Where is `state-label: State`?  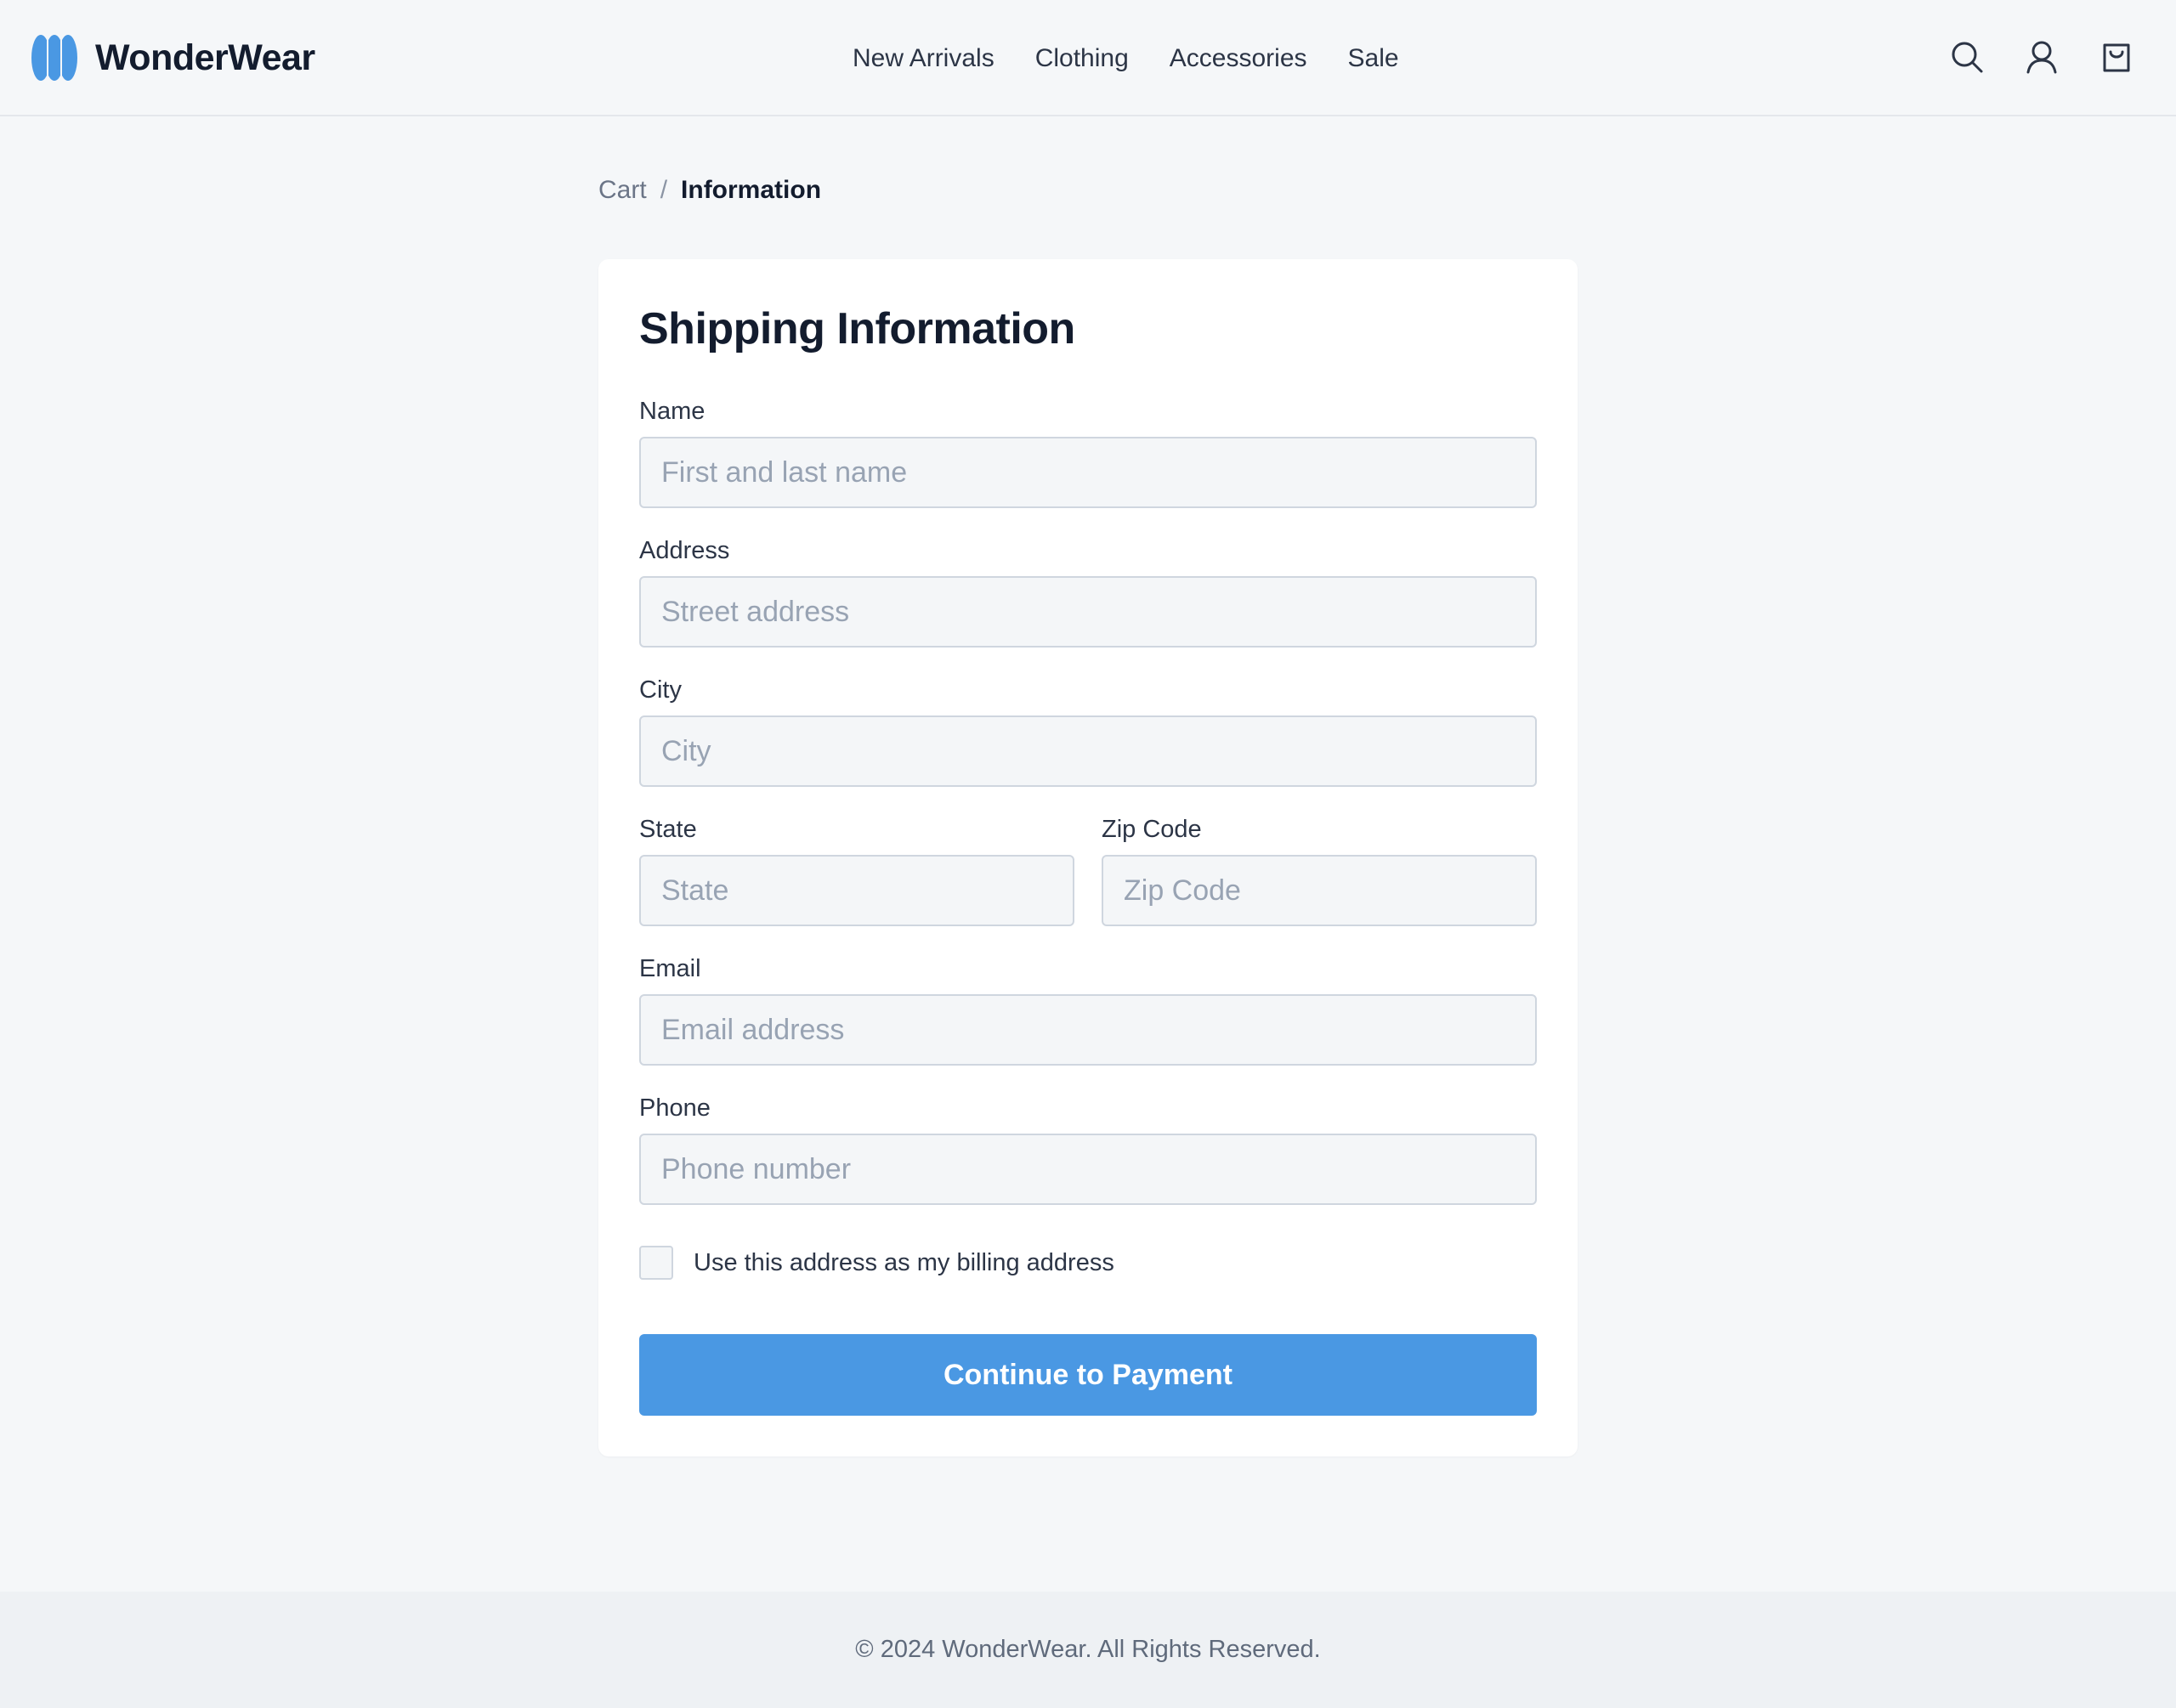 state-label: State is located at coordinates (668, 830).